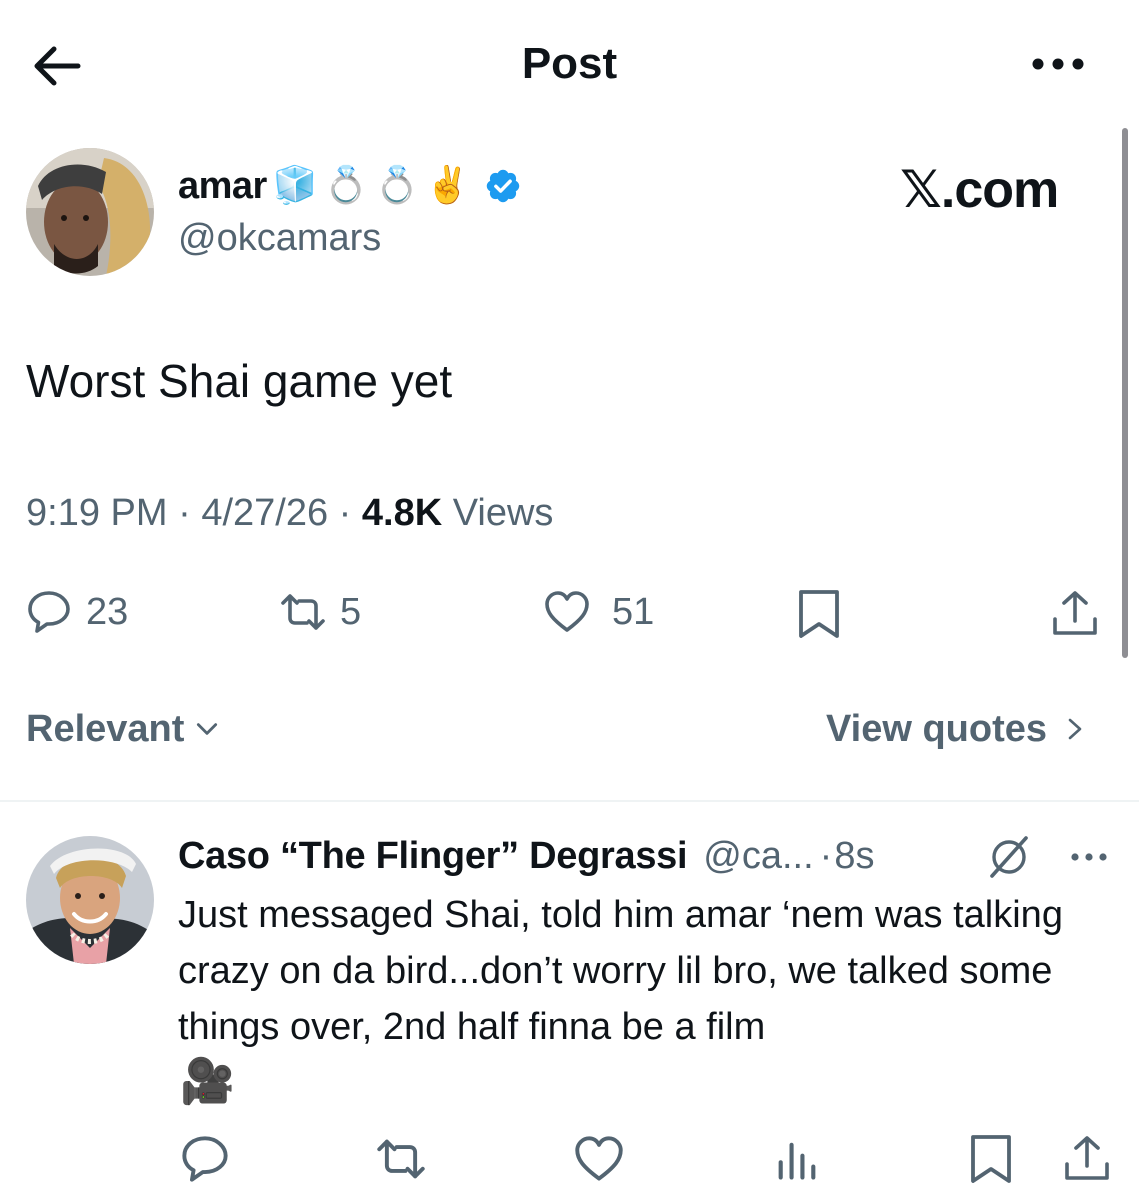  Describe the element at coordinates (90, 212) in the screenshot. I see `author-avatar` at that location.